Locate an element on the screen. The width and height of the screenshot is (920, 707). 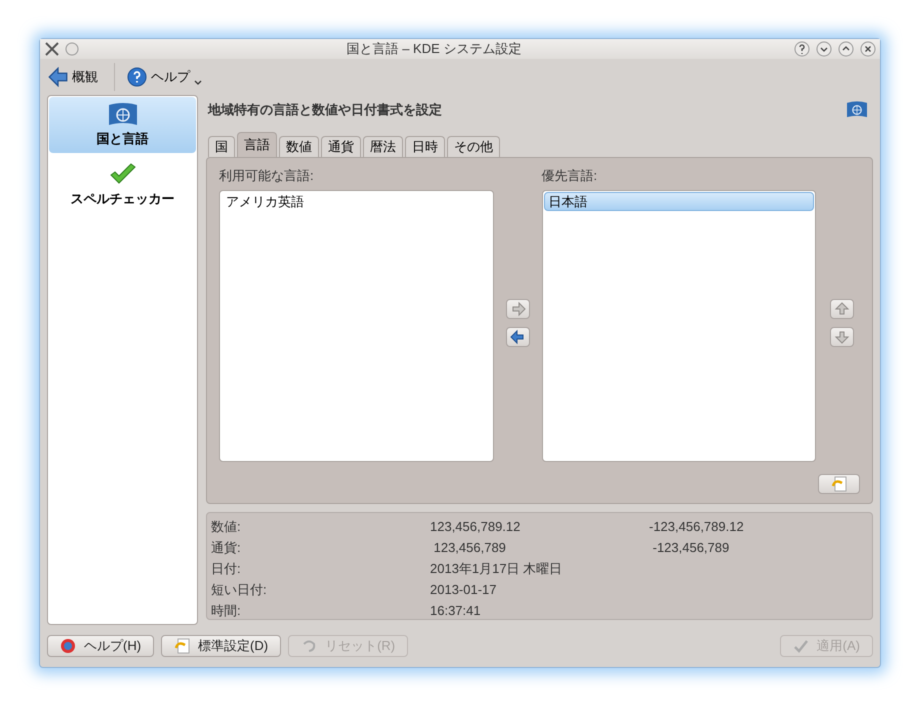
help-button: ヘルプ(H) is located at coordinates (100, 646).